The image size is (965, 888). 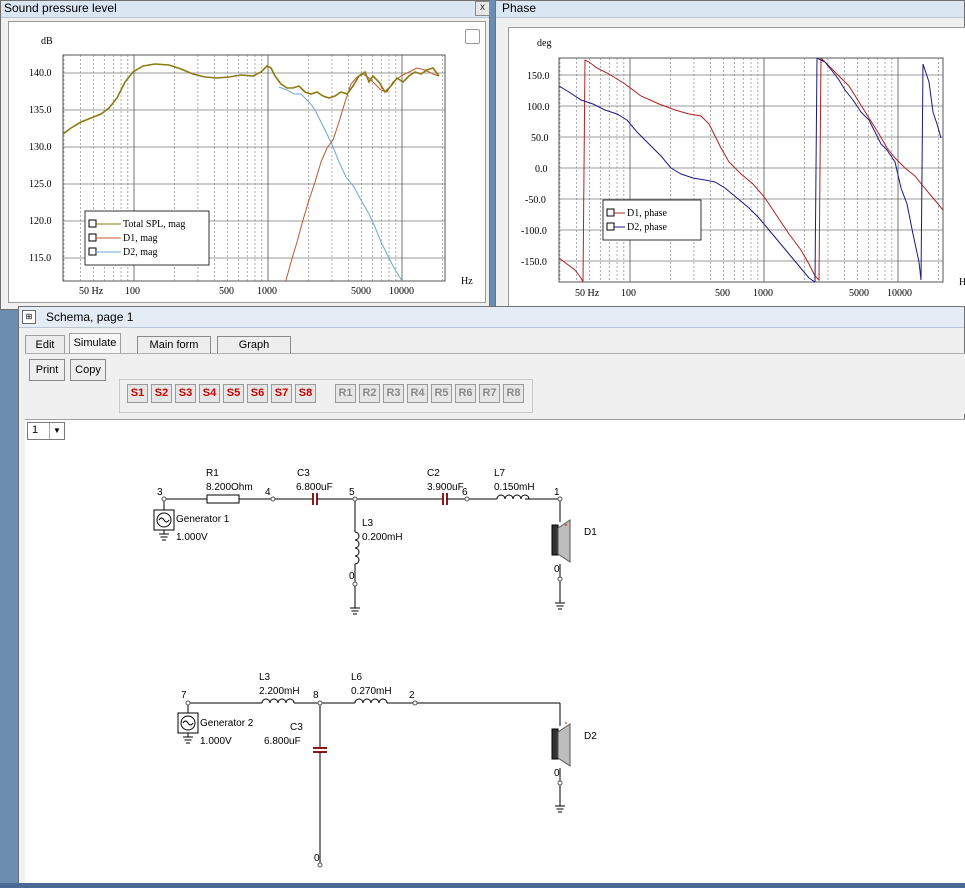 I want to click on legend-marker-d2, so click(x=92, y=251).